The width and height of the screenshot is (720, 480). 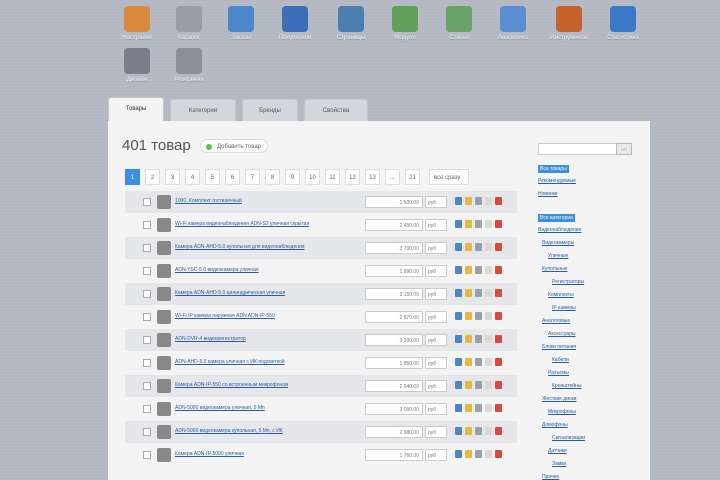 I want to click on page-link: 11, so click(x=332, y=177).